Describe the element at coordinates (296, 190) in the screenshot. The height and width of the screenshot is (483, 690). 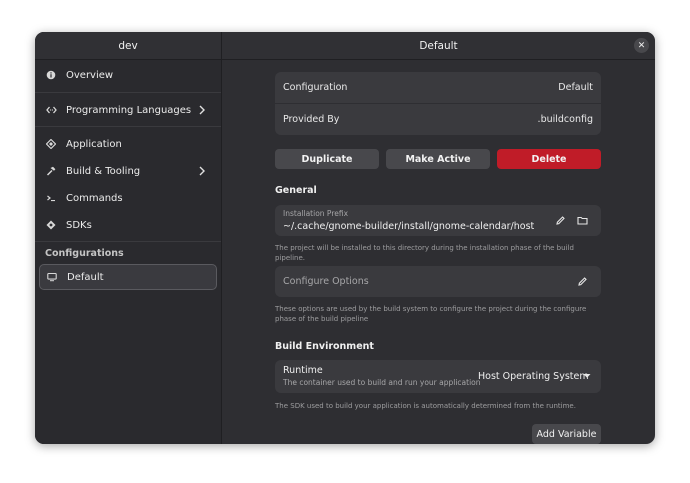
I see `general-section-title: General` at that location.